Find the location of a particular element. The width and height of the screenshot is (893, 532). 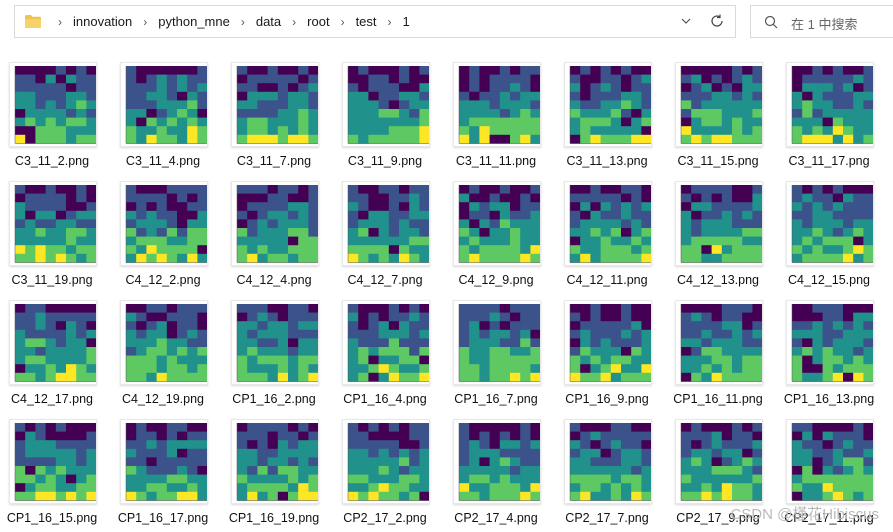

file-item: C4_12_4.png is located at coordinates (277, 235).